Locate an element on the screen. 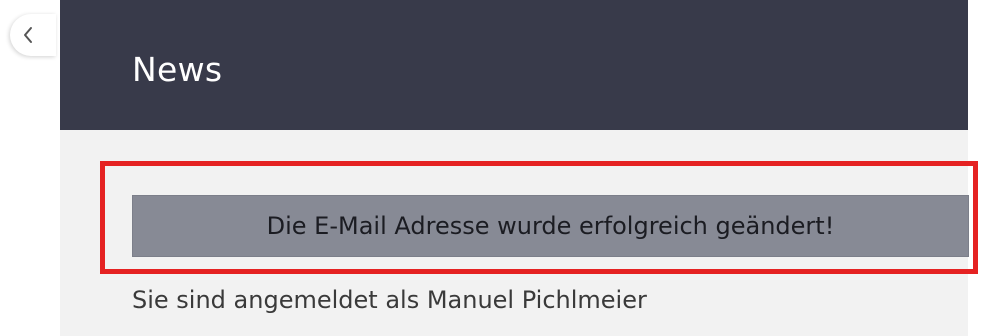 This screenshot has width=989, height=336. panel-title: News is located at coordinates (177, 69).